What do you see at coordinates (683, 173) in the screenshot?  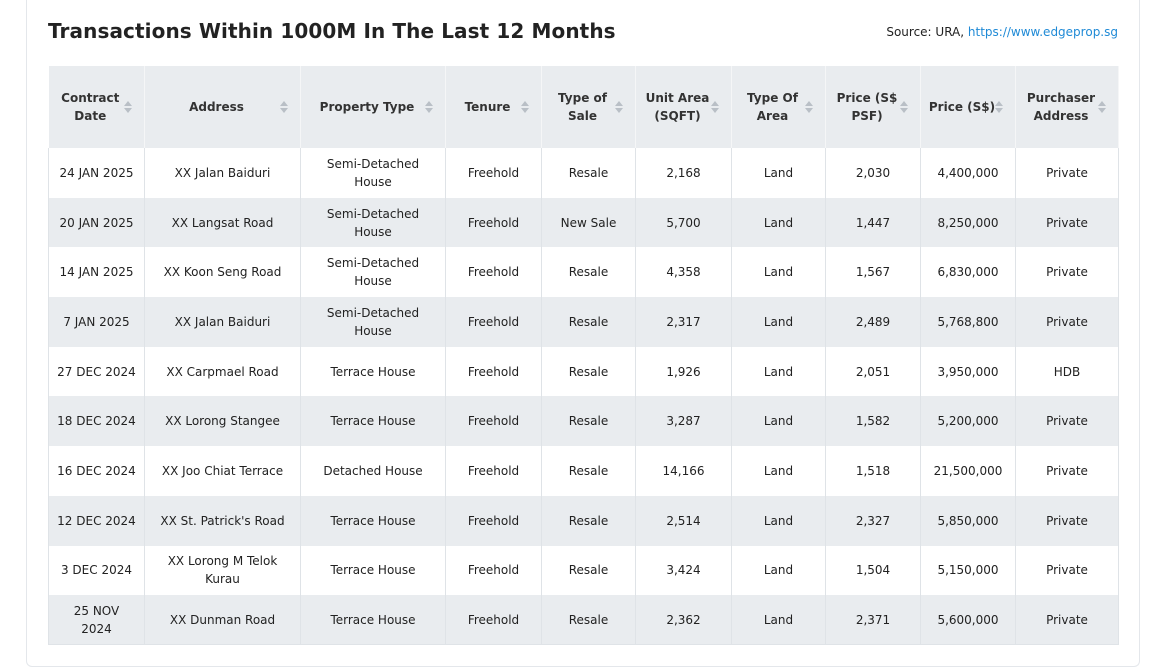 I see `cell-unit-area: 2,168` at bounding box center [683, 173].